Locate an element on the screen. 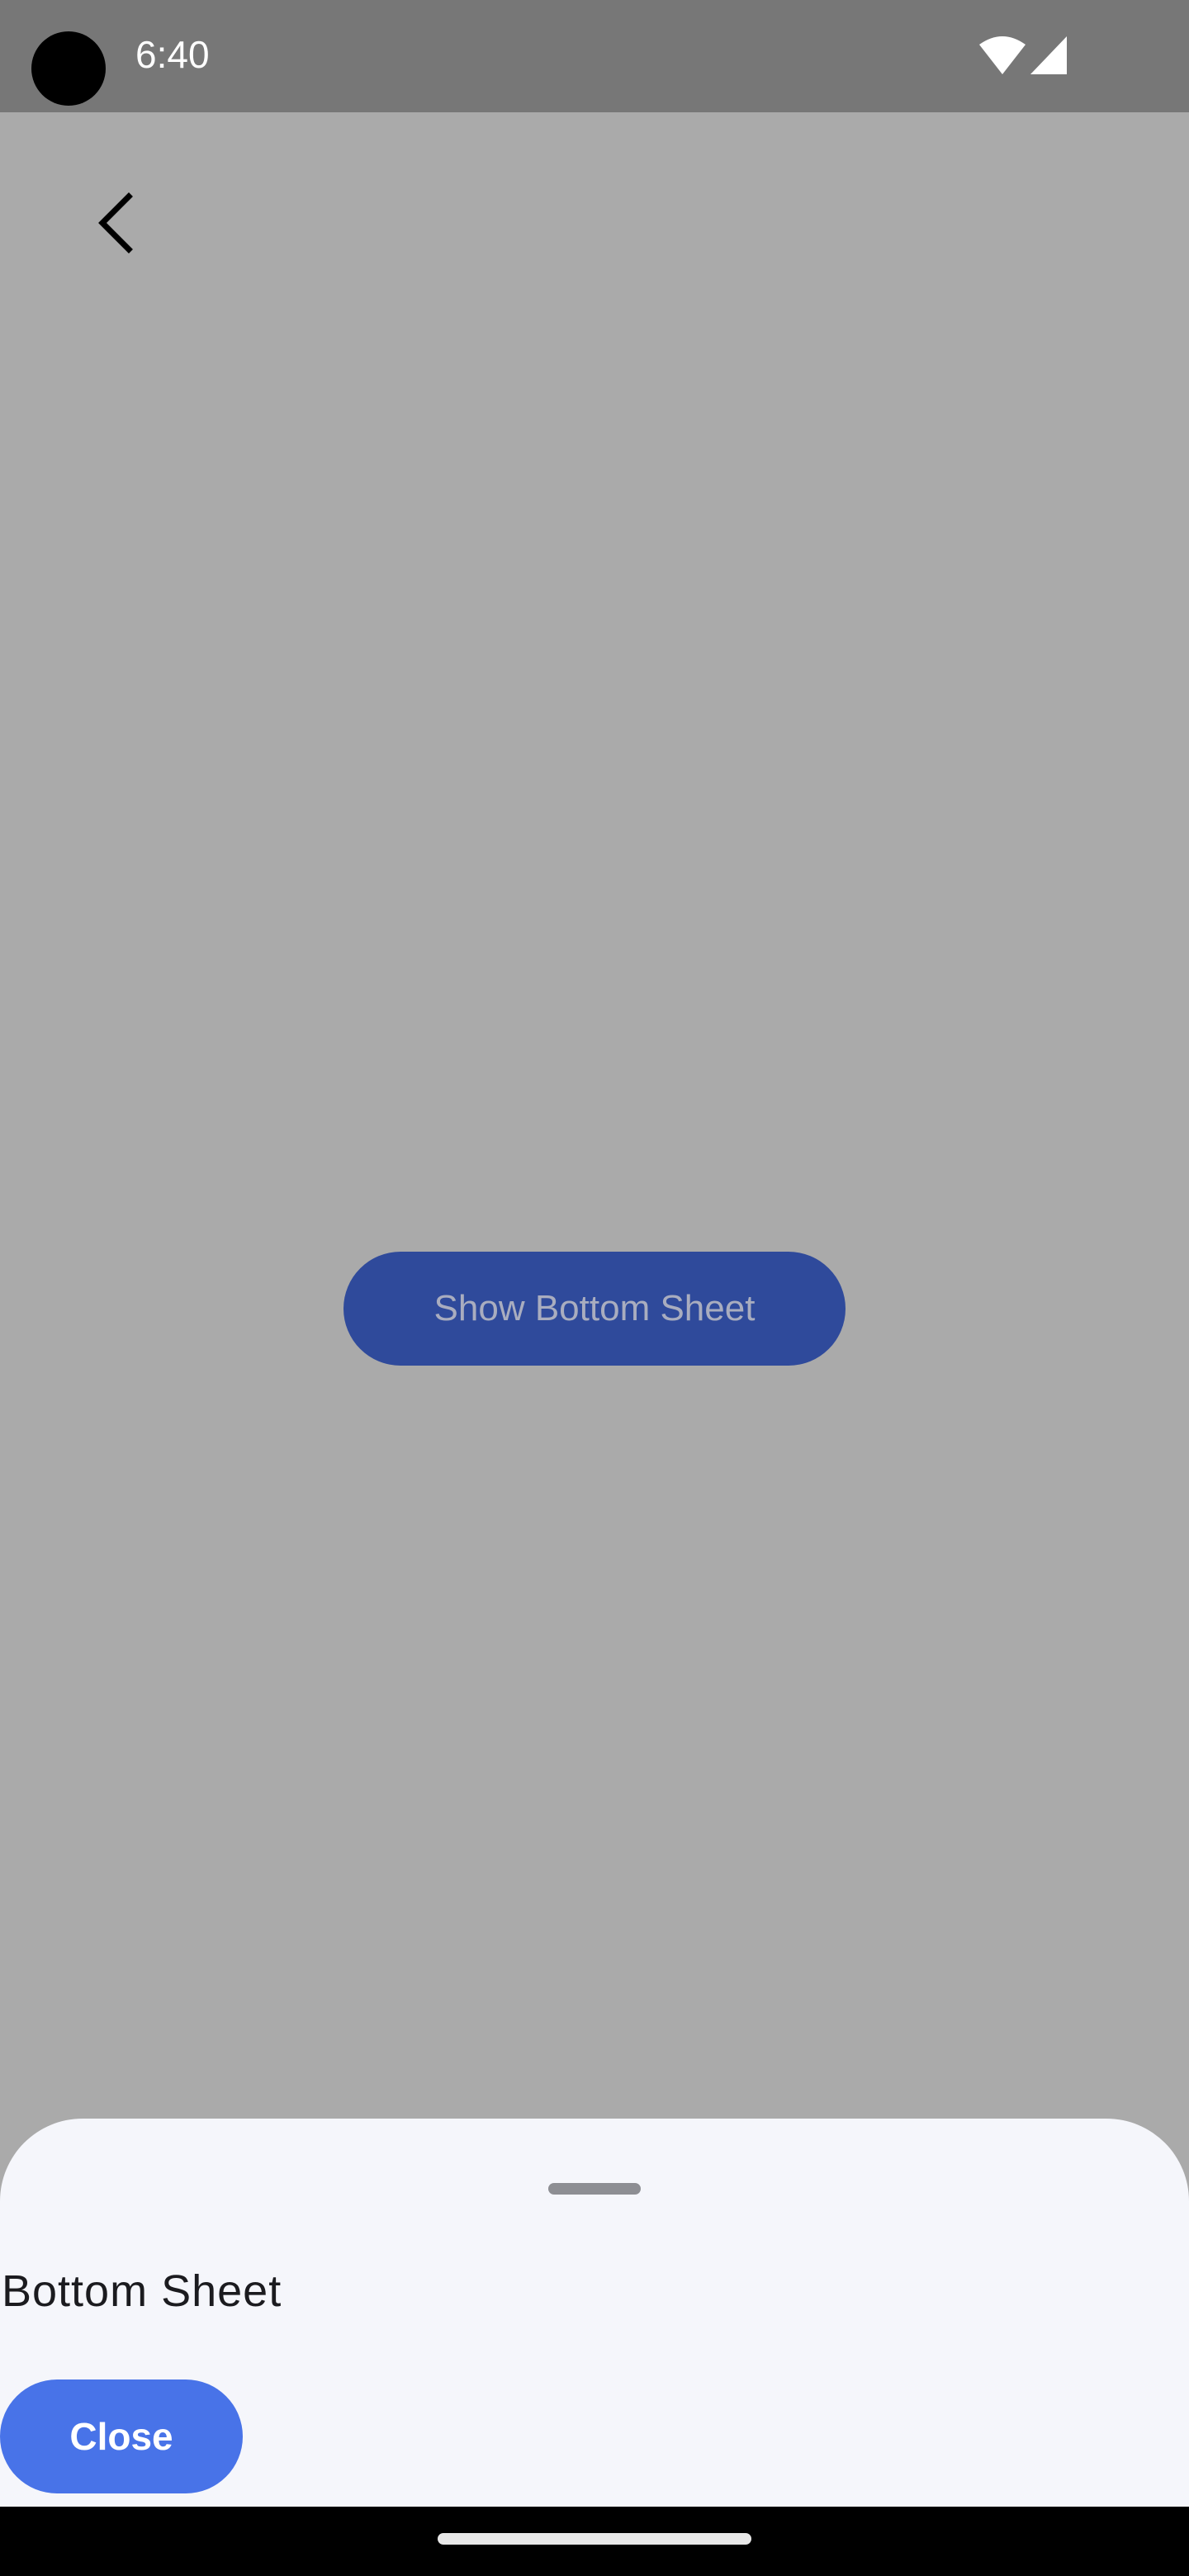 Image resolution: width=1189 pixels, height=2576 pixels. back-button is located at coordinates (115, 223).